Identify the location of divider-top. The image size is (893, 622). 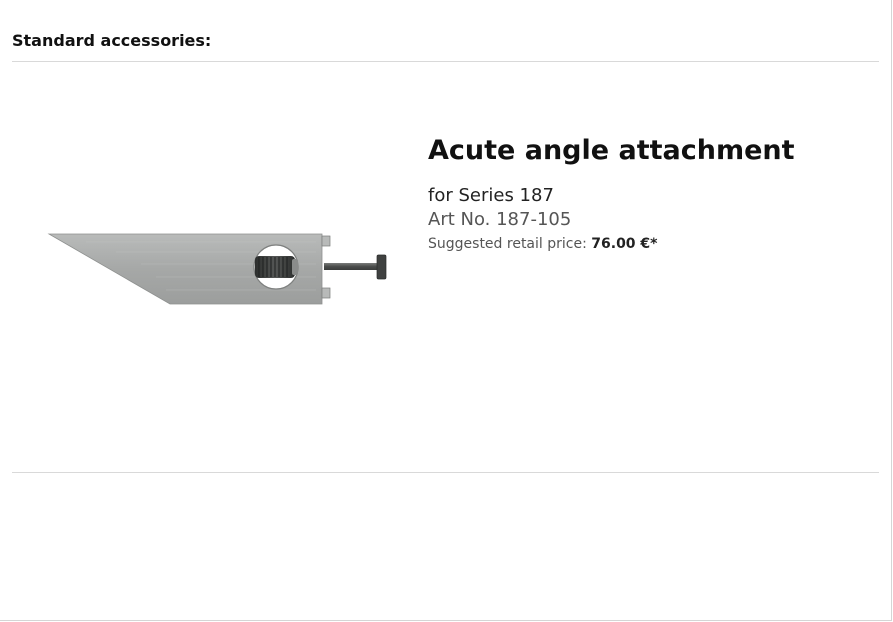
(445, 61).